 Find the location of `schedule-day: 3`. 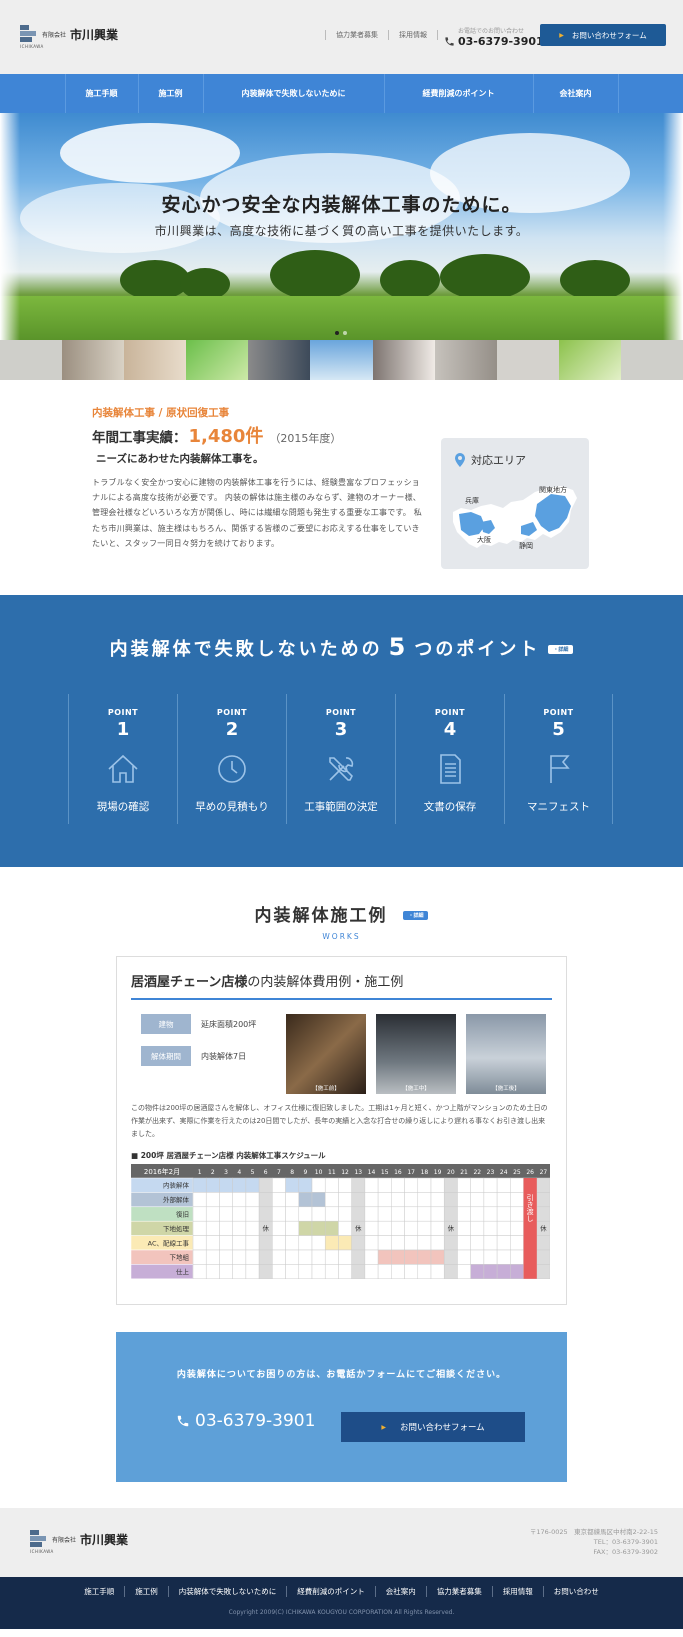

schedule-day: 3 is located at coordinates (226, 1172).